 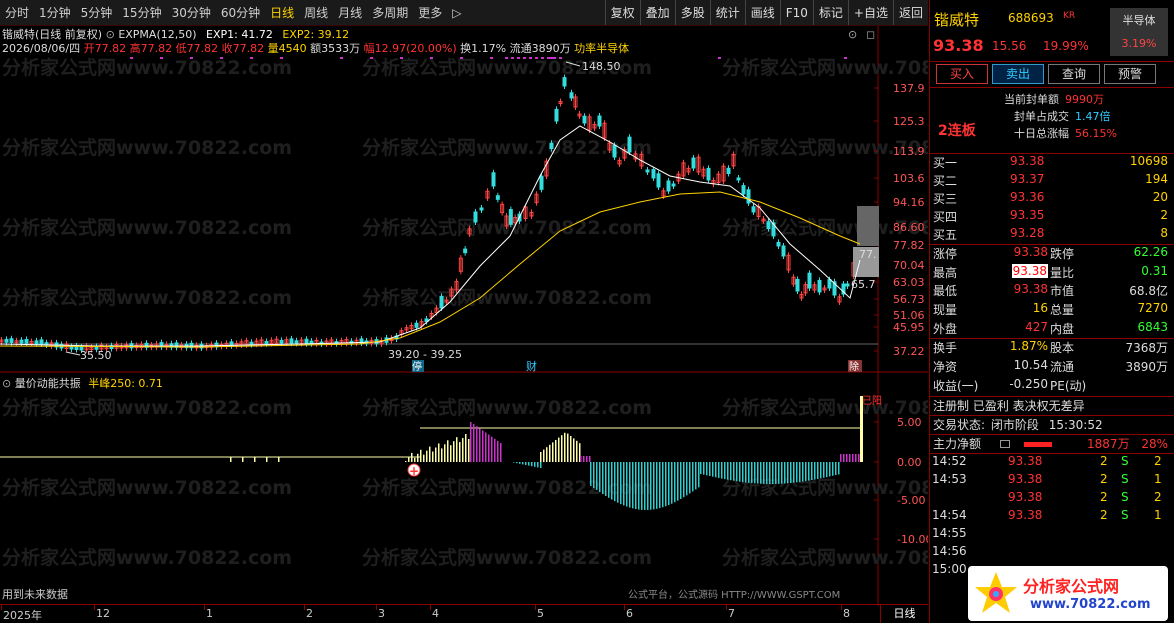 What do you see at coordinates (6, 383) in the screenshot?
I see `sub-eye-icon: ⊙` at bounding box center [6, 383].